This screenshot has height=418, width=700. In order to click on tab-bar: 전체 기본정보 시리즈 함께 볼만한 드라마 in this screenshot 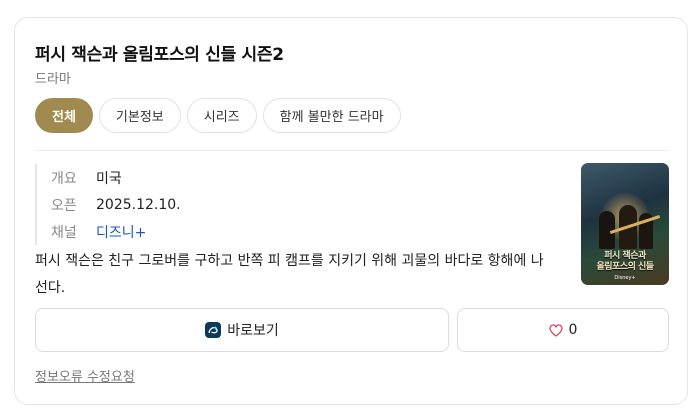, I will do `click(218, 115)`.